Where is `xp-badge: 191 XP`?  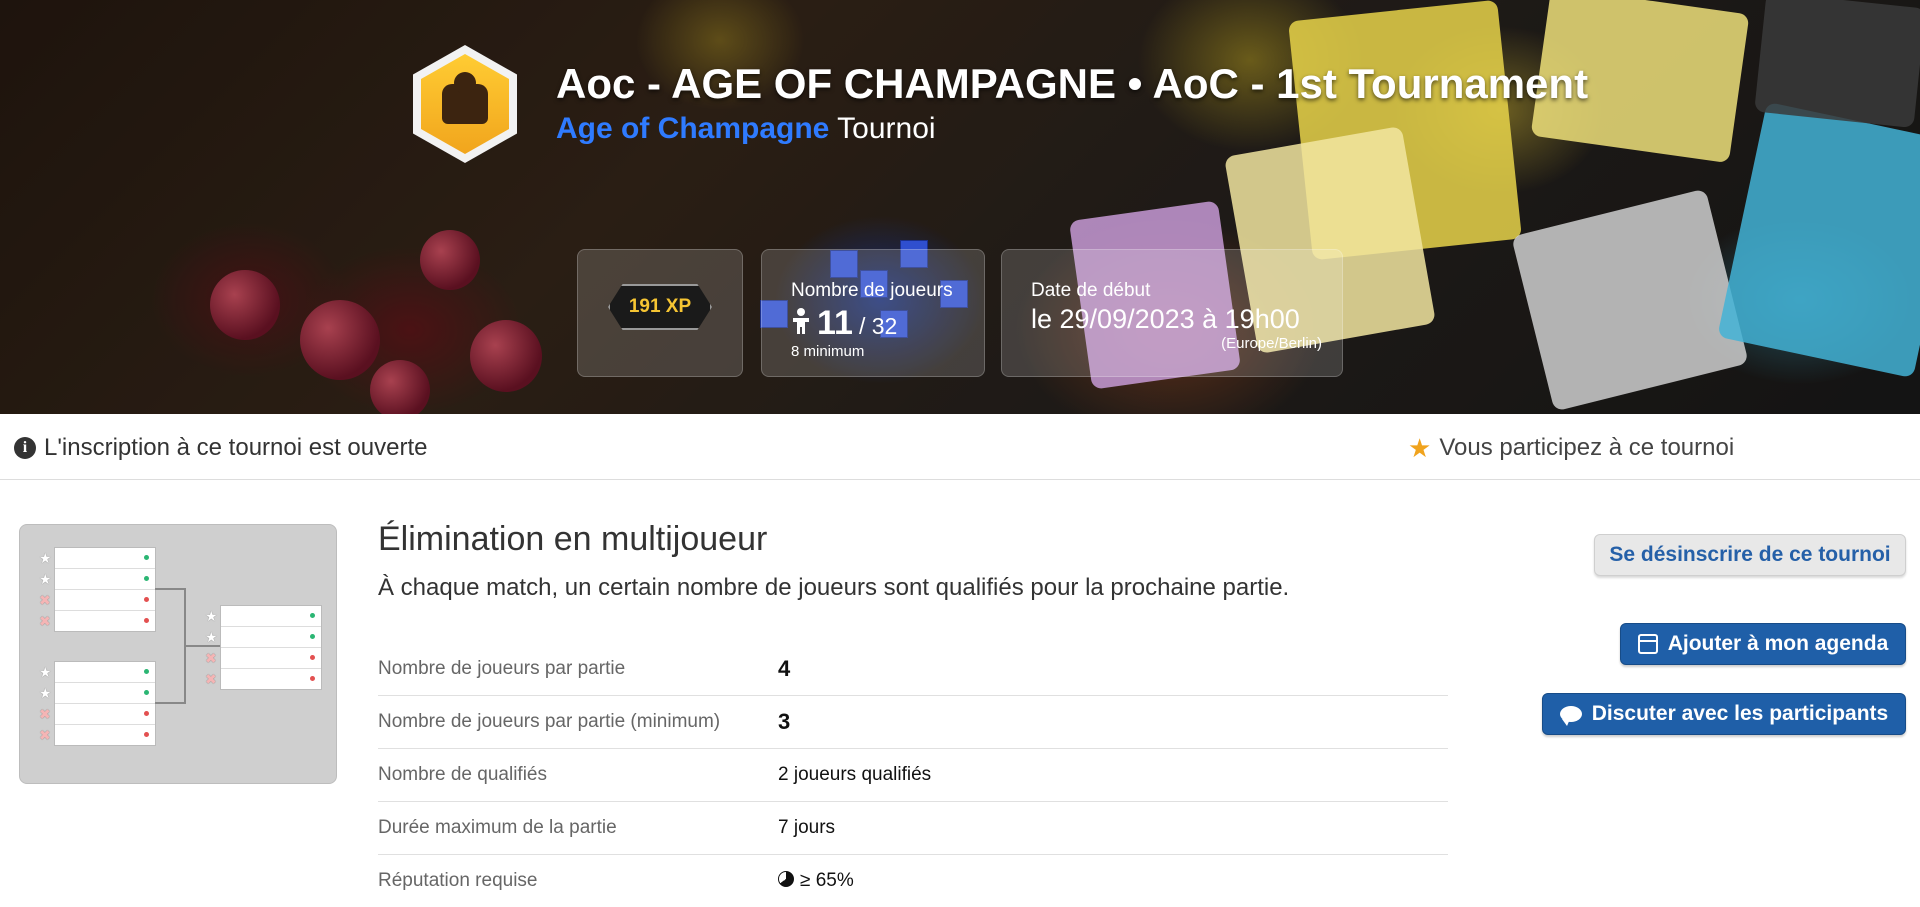
xp-badge: 191 XP is located at coordinates (660, 307).